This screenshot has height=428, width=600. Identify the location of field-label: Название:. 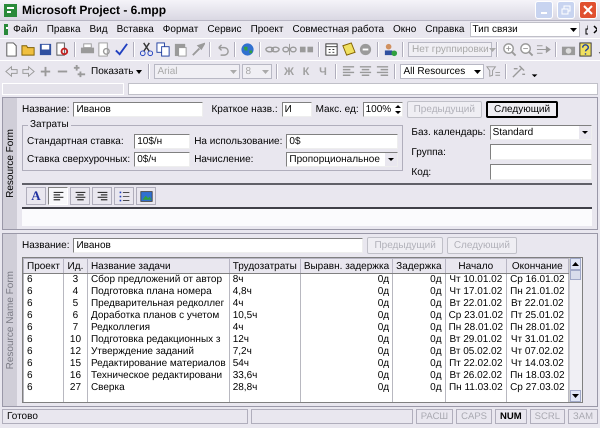
(46, 245).